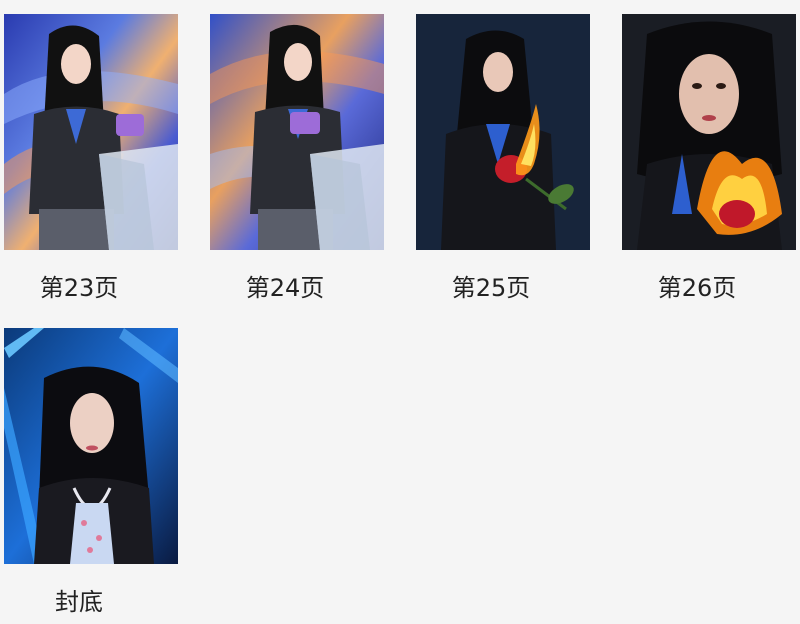 Image resolution: width=800 pixels, height=624 pixels. I want to click on page-label: 第23页, so click(79, 288).